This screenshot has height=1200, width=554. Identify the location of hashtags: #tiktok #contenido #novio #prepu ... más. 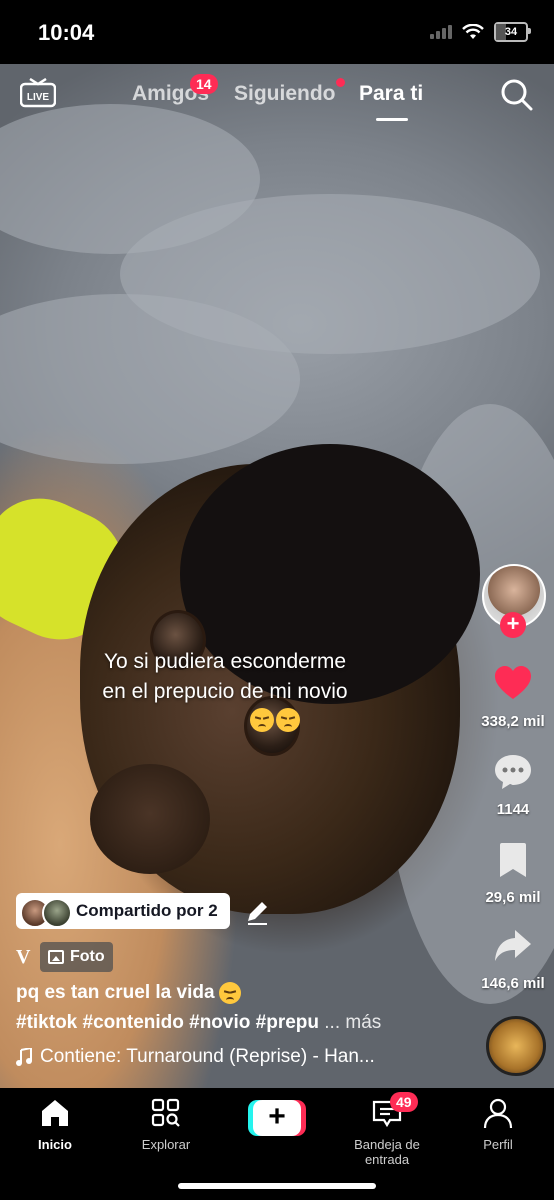
(198, 1023).